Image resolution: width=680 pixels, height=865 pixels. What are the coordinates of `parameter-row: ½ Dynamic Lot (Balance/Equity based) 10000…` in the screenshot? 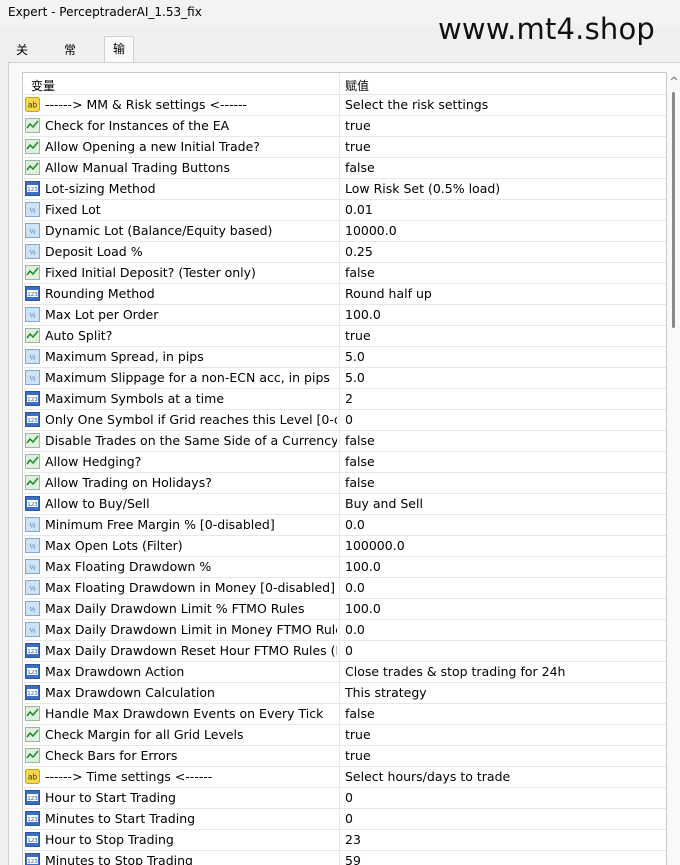 It's located at (344, 231).